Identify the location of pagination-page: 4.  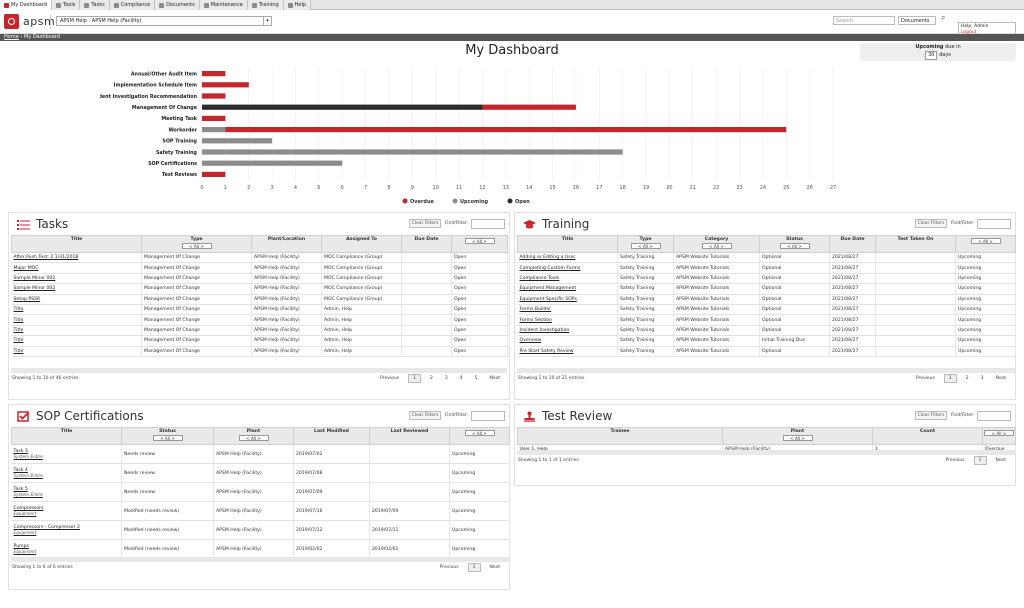
(461, 378).